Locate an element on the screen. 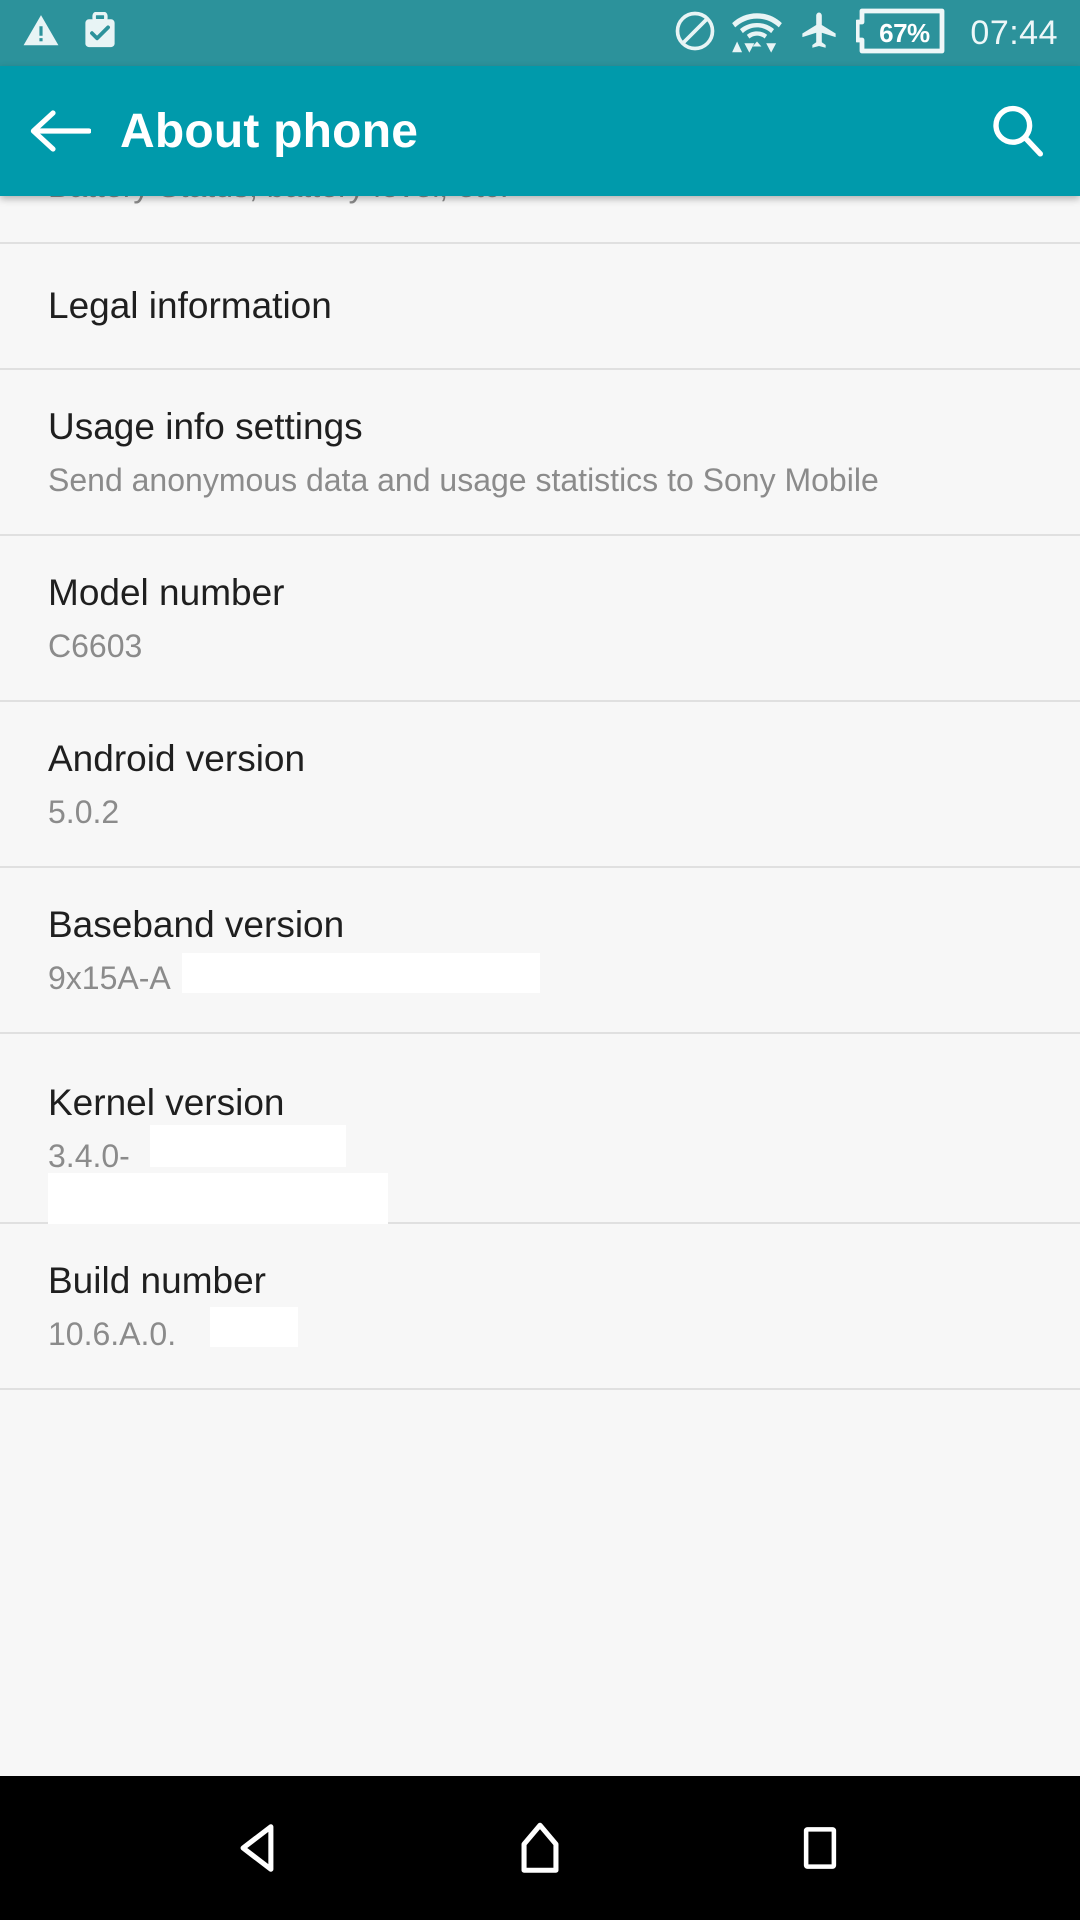 This screenshot has width=1080, height=1920. app-bar: About phone is located at coordinates (540, 131).